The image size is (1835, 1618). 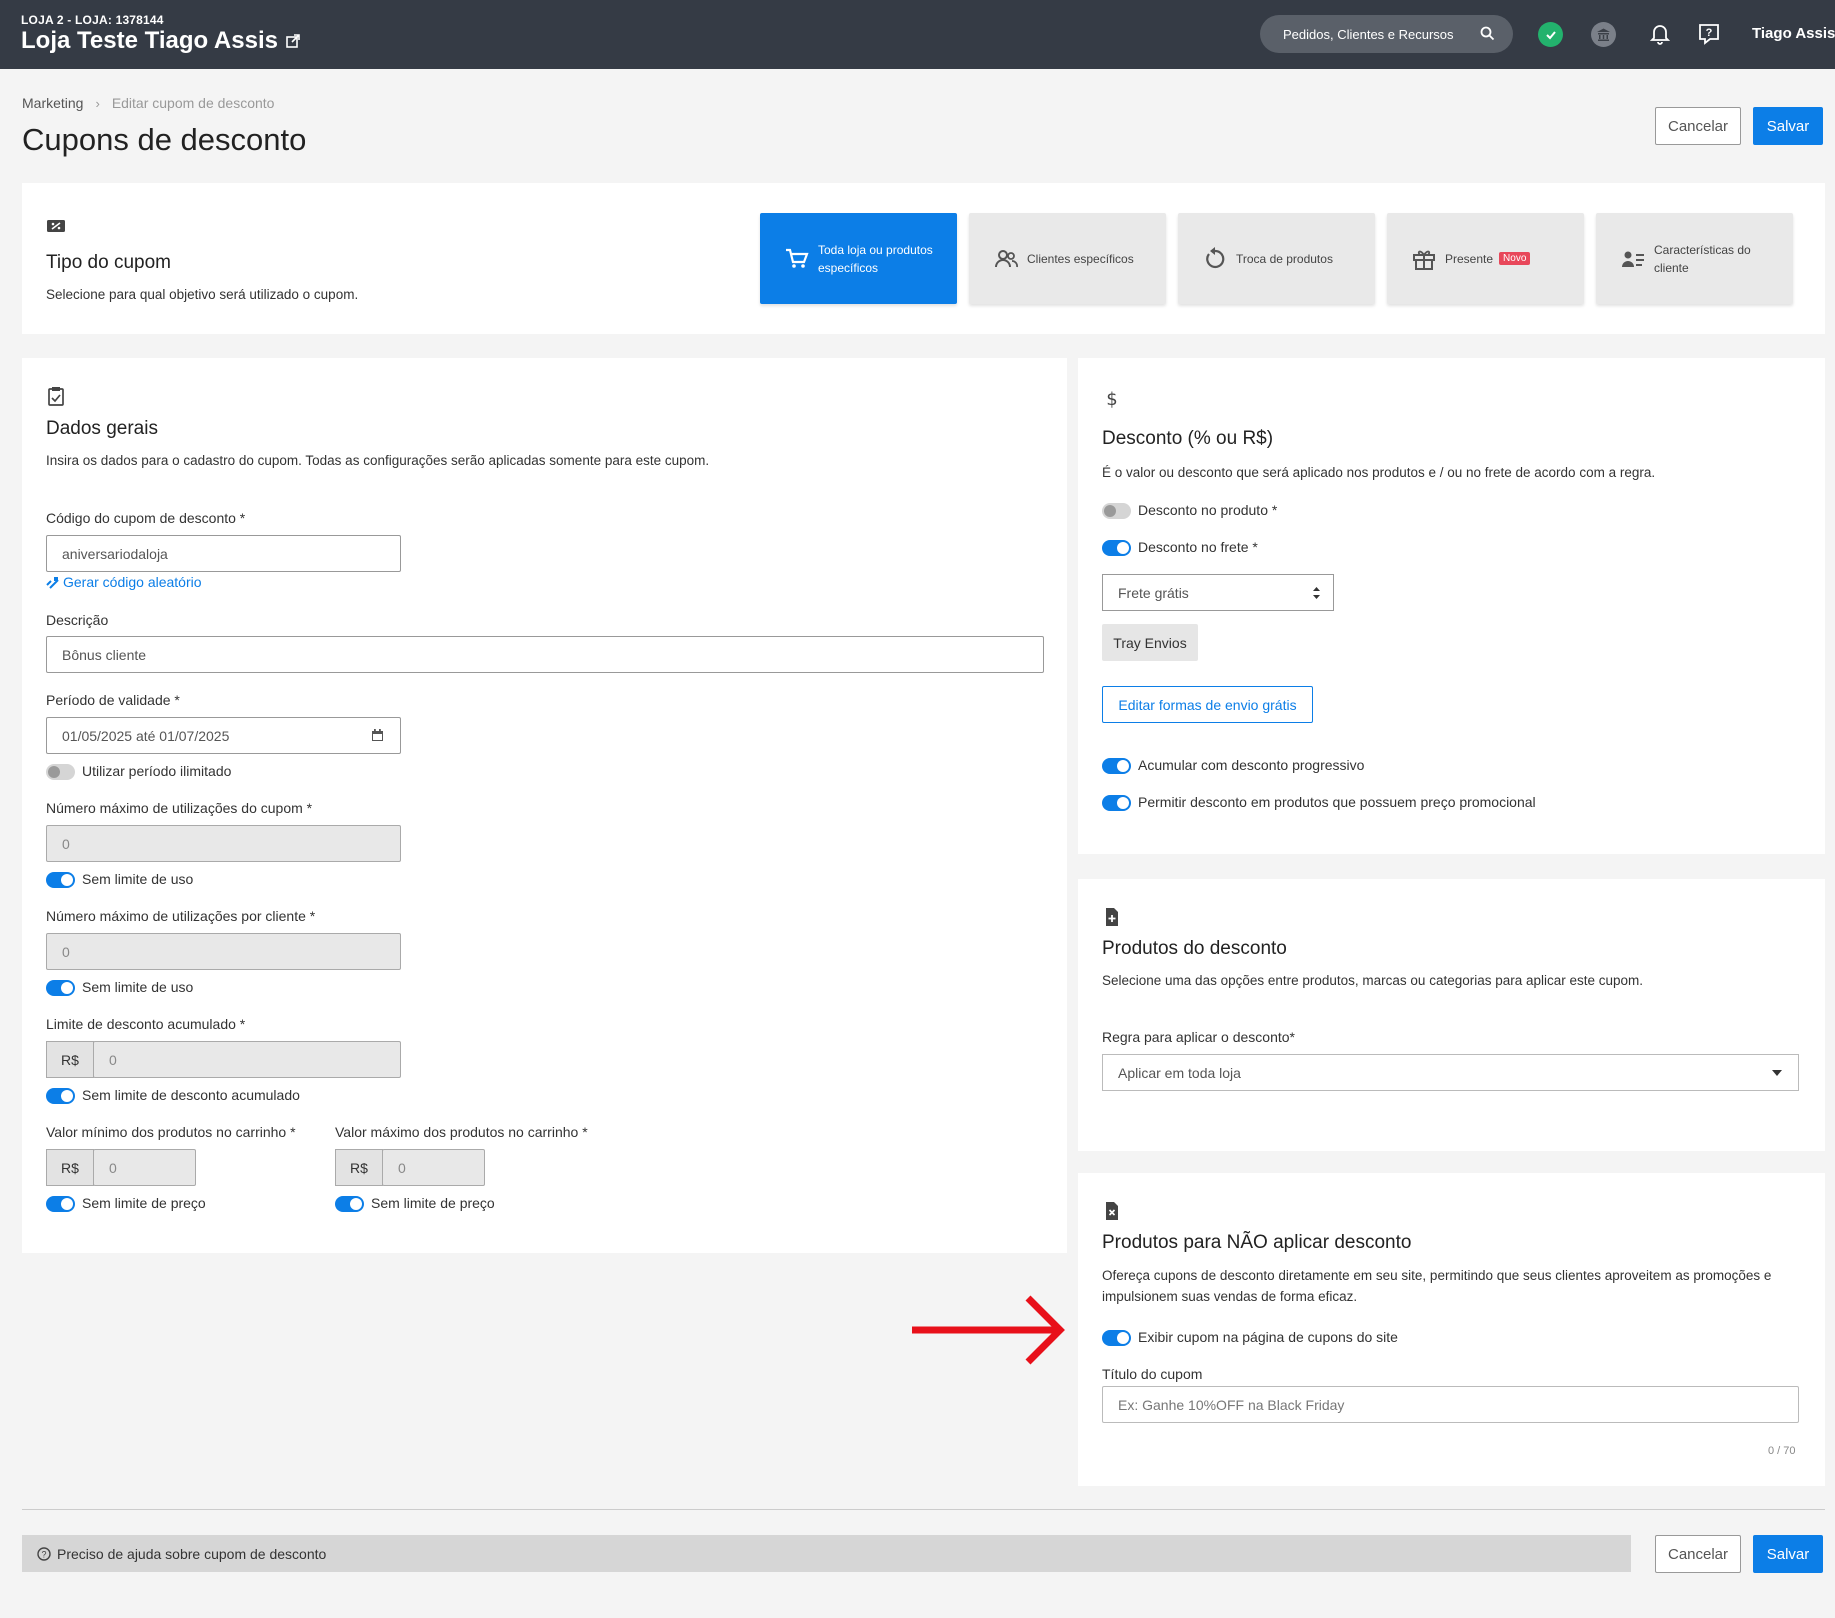 I want to click on desconto-frete-toggle, so click(x=1116, y=548).